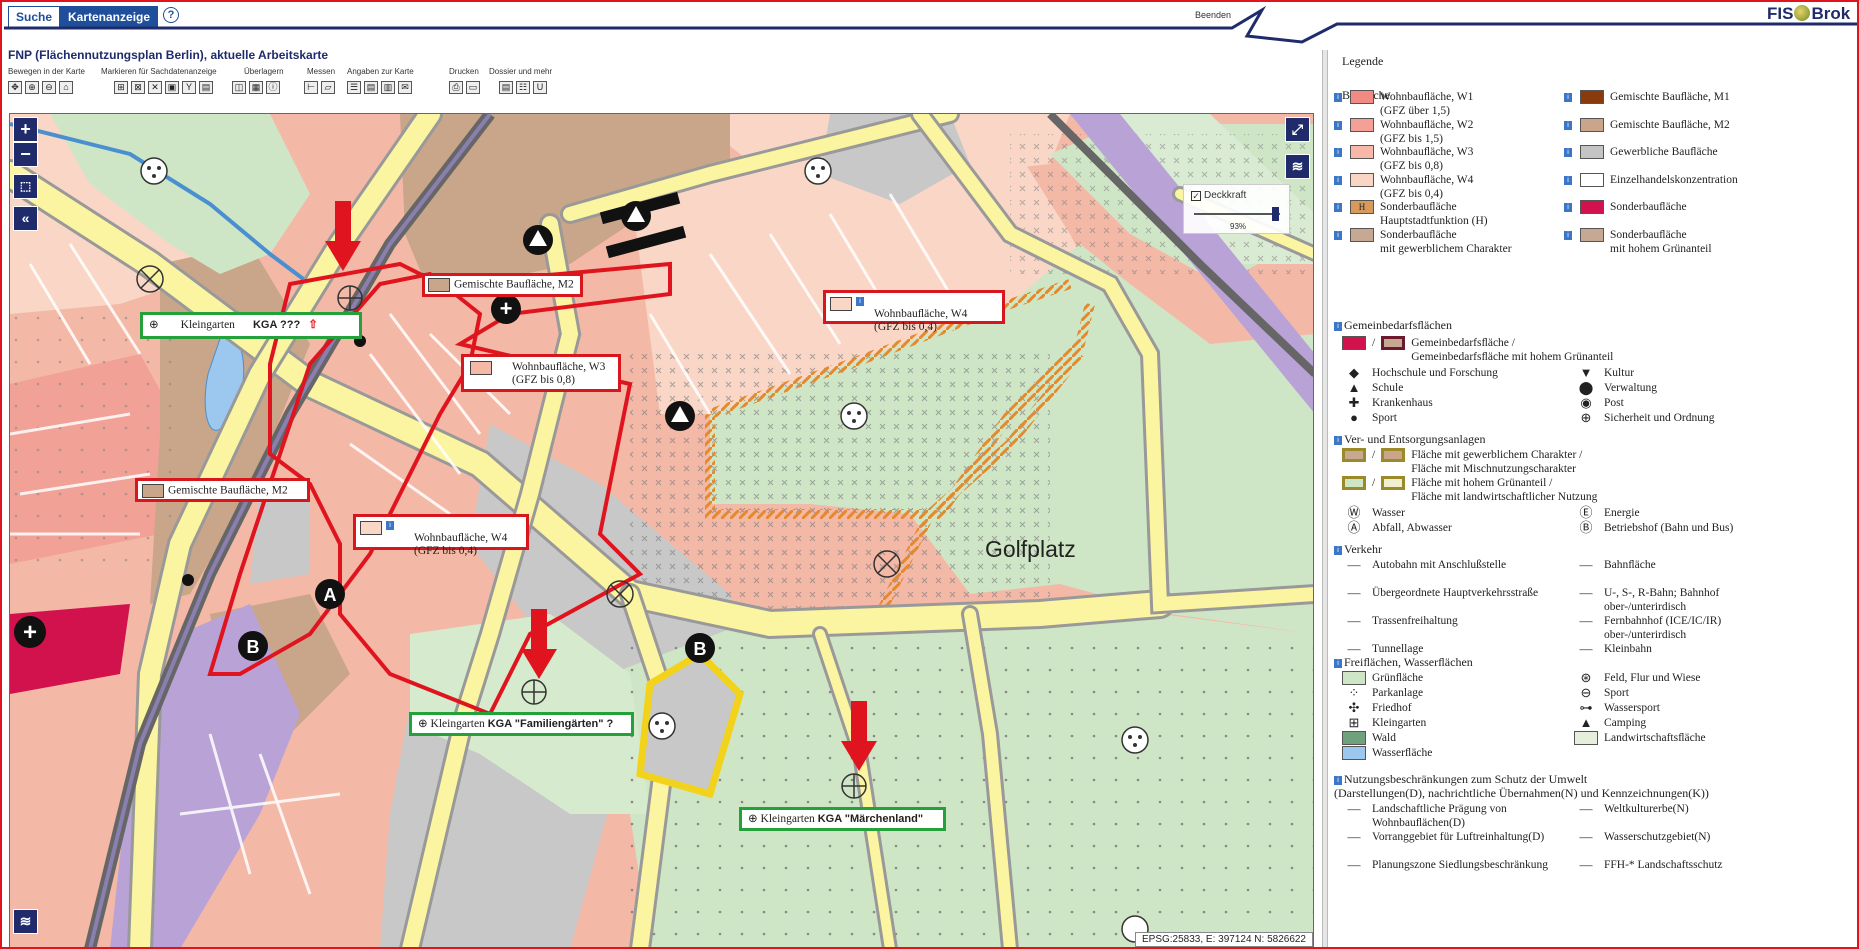 The width and height of the screenshot is (1859, 949). I want to click on callout-kga-2: ⊕ Kleingarten KGA "Familiengärten" ?, so click(521, 724).